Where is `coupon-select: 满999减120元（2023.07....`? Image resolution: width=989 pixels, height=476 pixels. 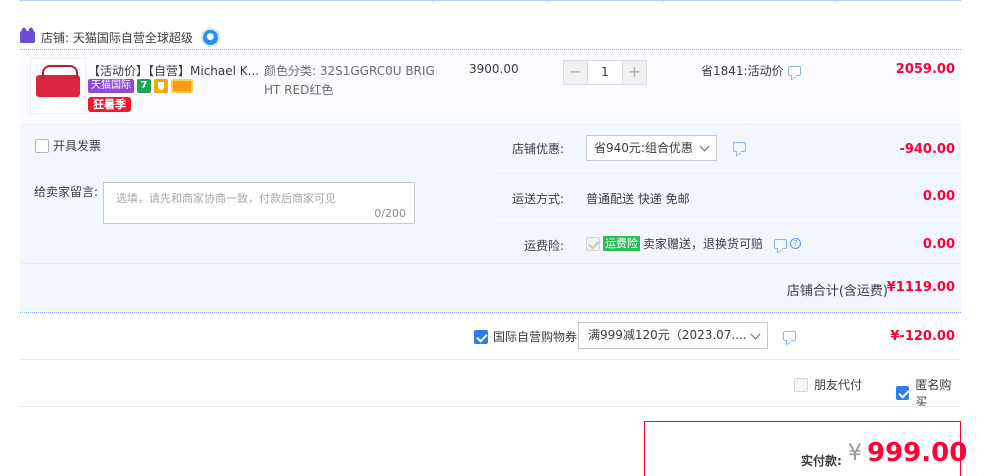
coupon-select: 满999减120元（2023.07.... is located at coordinates (673, 335).